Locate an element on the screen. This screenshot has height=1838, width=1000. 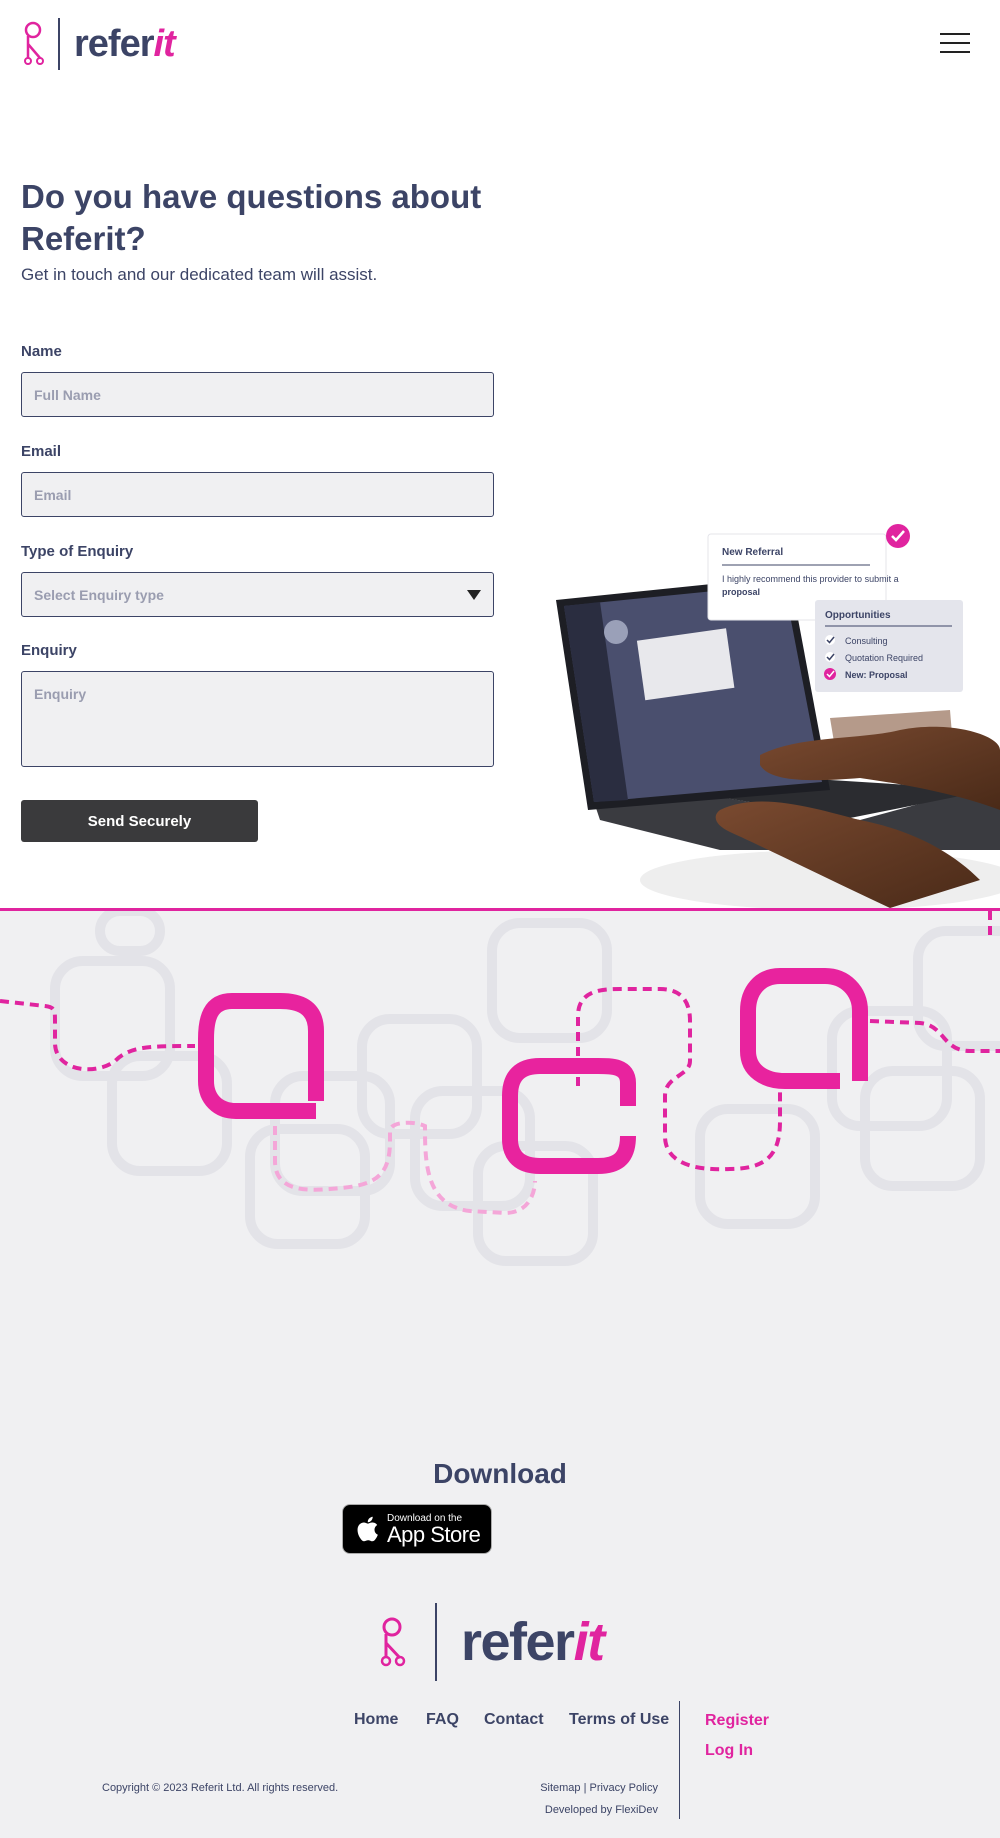
legal-links: Sitemap | Privacy Policy is located at coordinates (599, 1788).